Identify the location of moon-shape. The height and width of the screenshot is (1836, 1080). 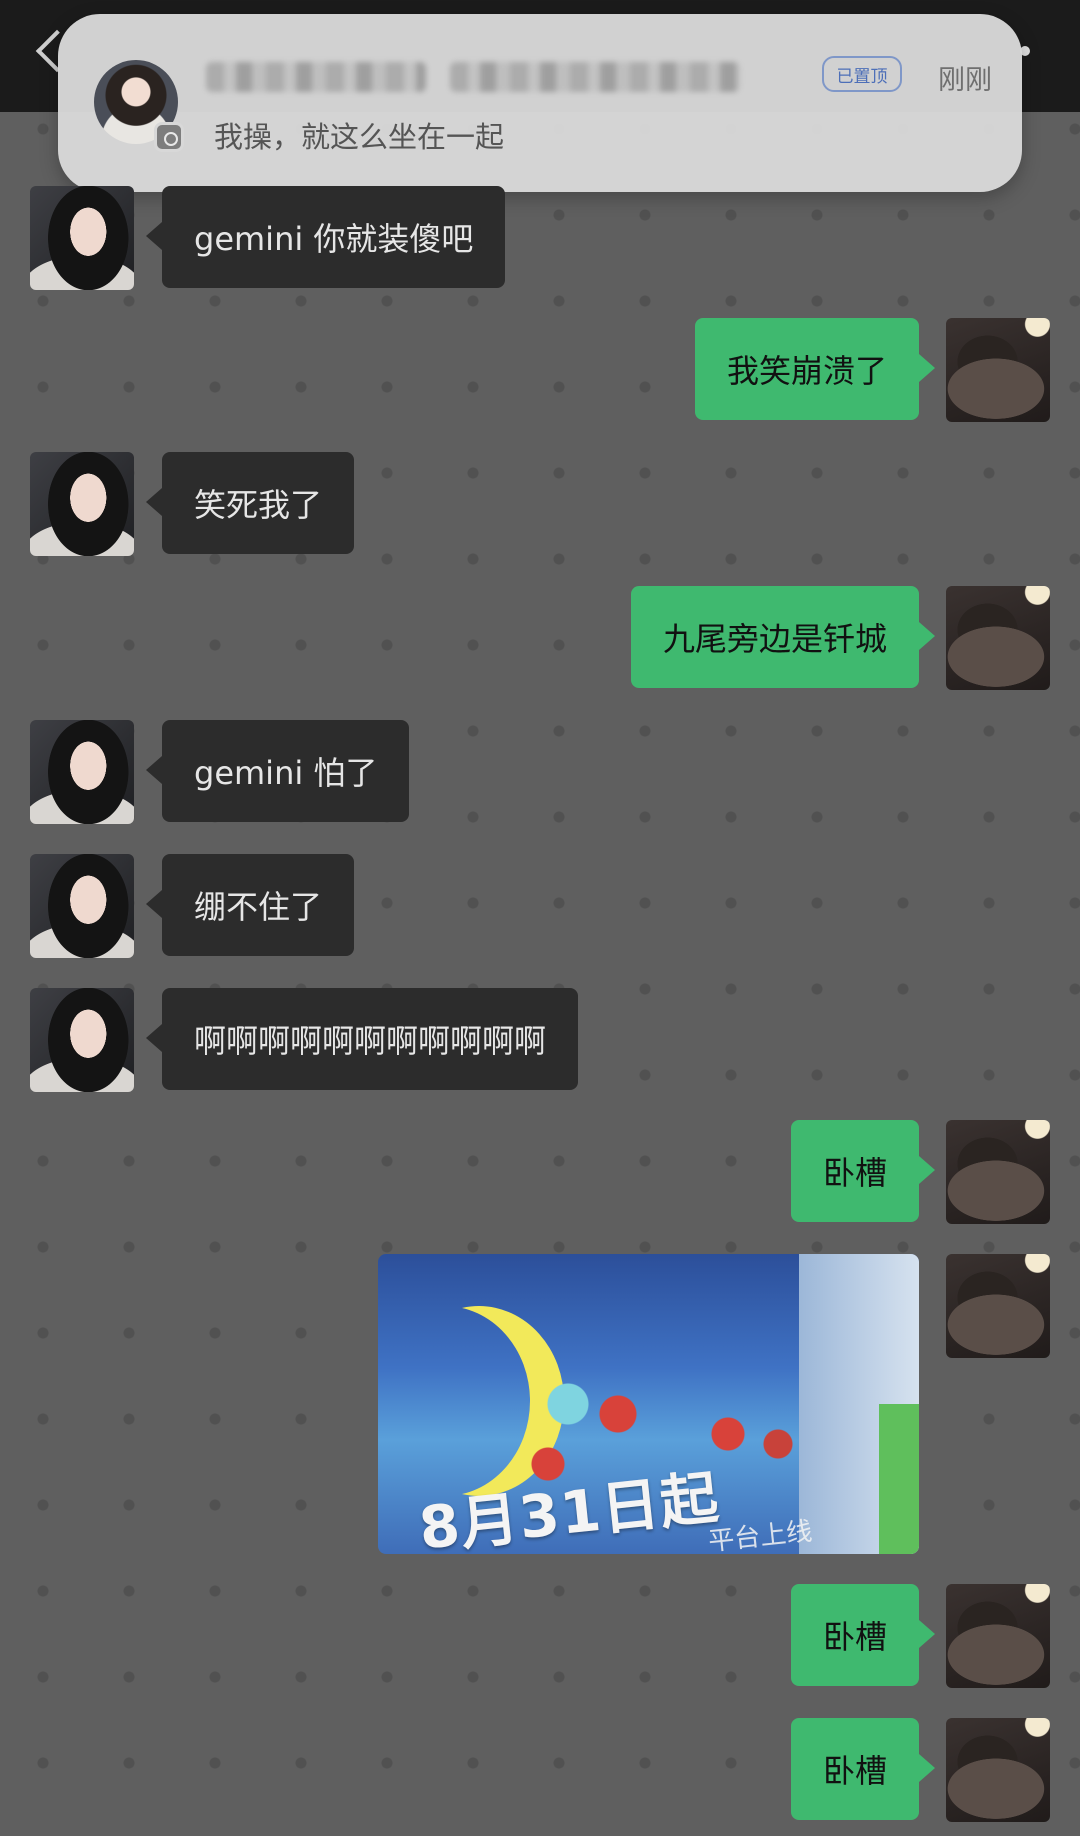
(454, 1401).